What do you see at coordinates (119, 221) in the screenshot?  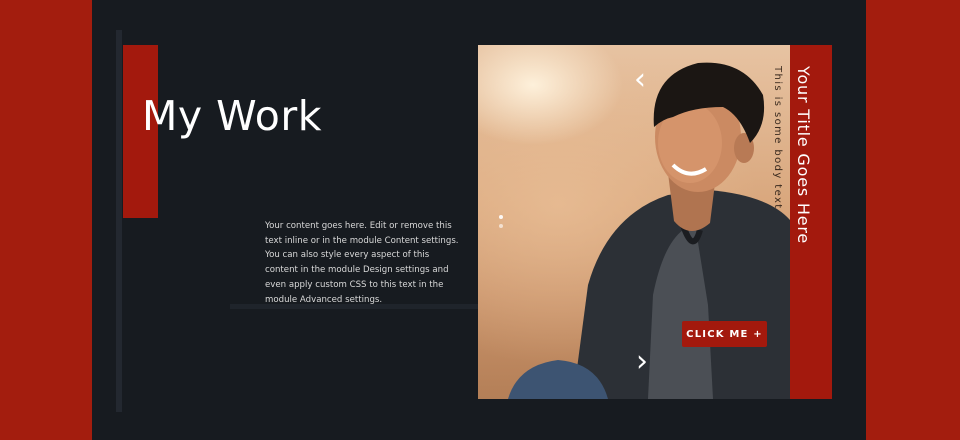 I see `vertical-divider` at bounding box center [119, 221].